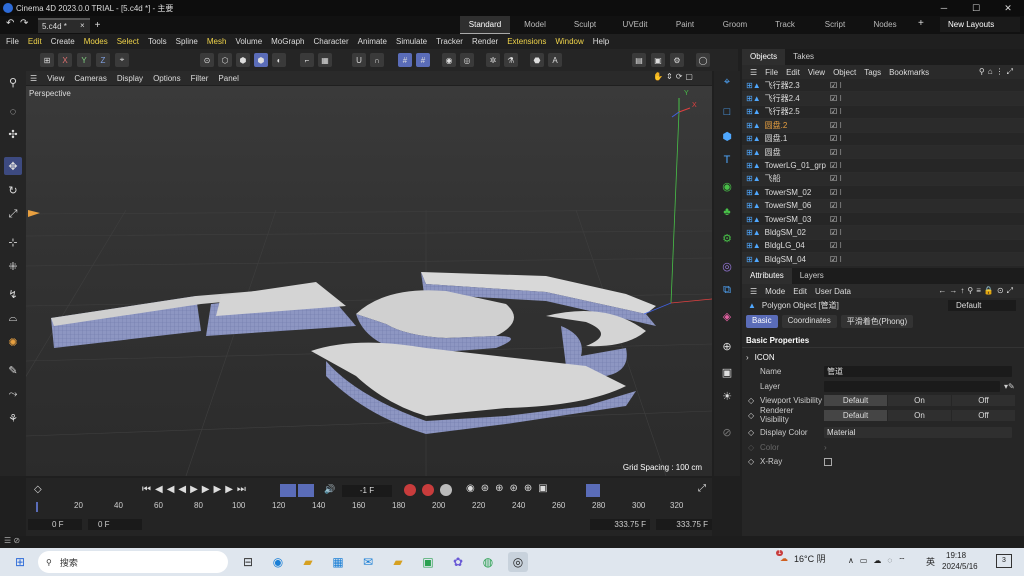  Describe the element at coordinates (526, 41) in the screenshot. I see `menu-extensions: Extensions` at that location.